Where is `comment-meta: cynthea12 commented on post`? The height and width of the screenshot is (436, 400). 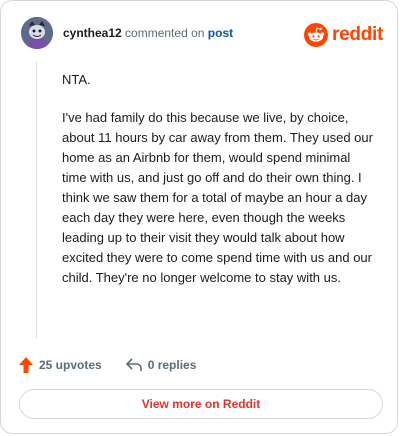 comment-meta: cynthea12 commented on post is located at coordinates (148, 33).